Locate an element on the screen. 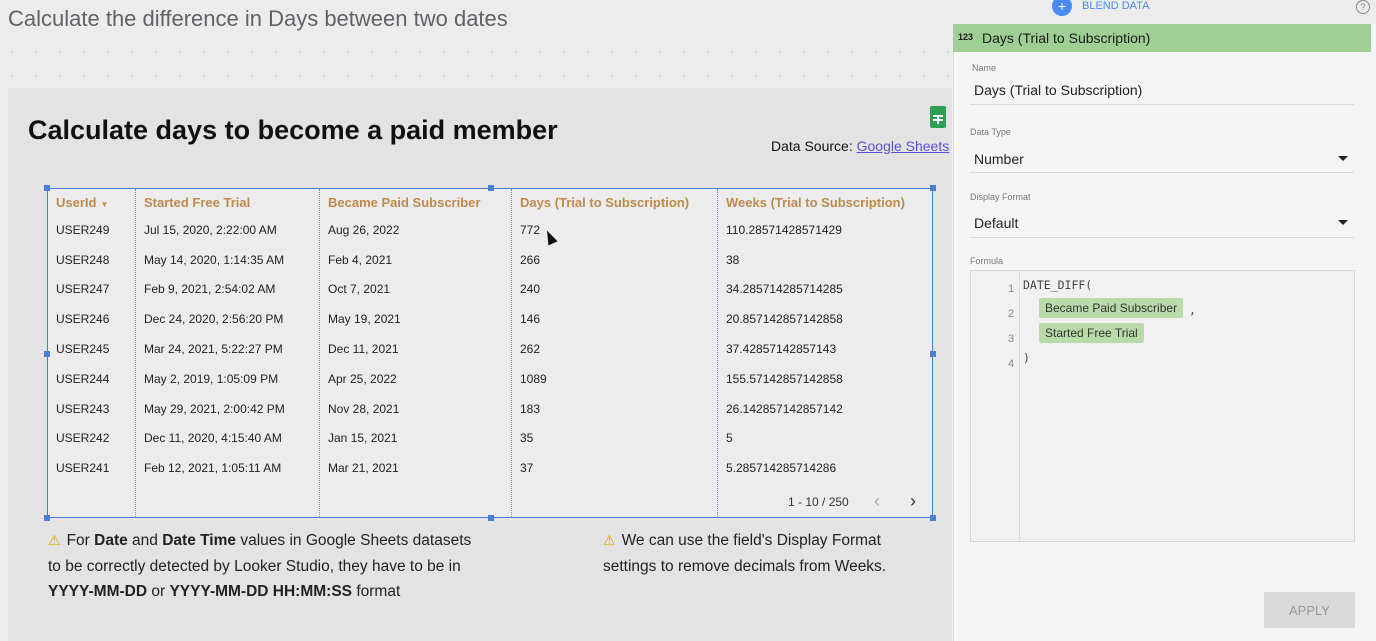 The width and height of the screenshot is (1376, 641). cell-days: 262 is located at coordinates (530, 349).